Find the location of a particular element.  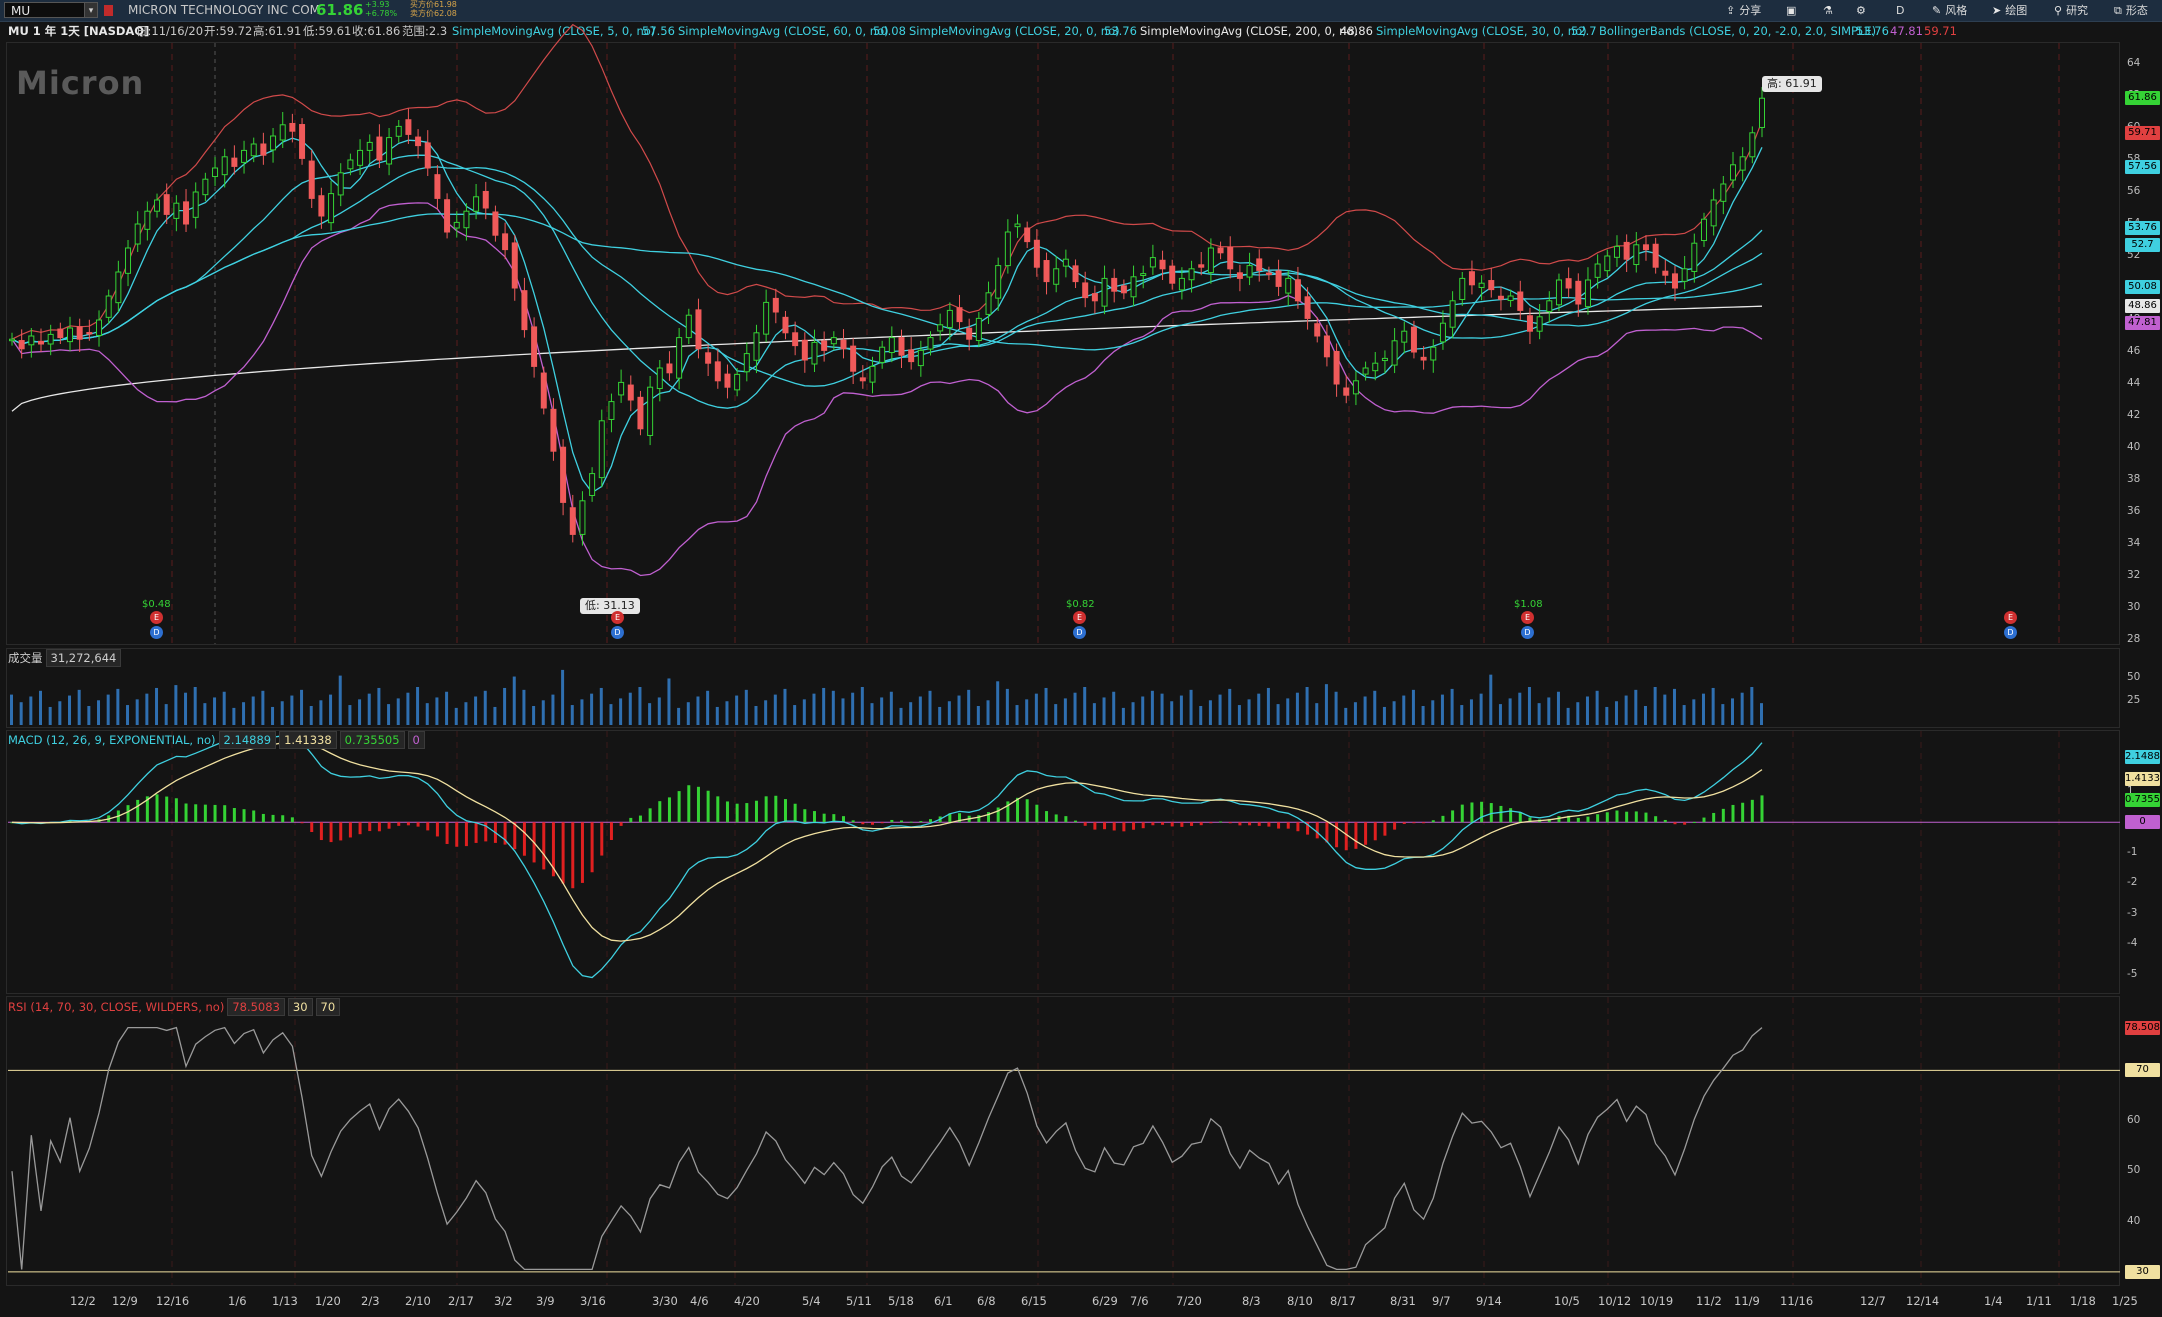

price-tag: 48.86 is located at coordinates (2142, 306).